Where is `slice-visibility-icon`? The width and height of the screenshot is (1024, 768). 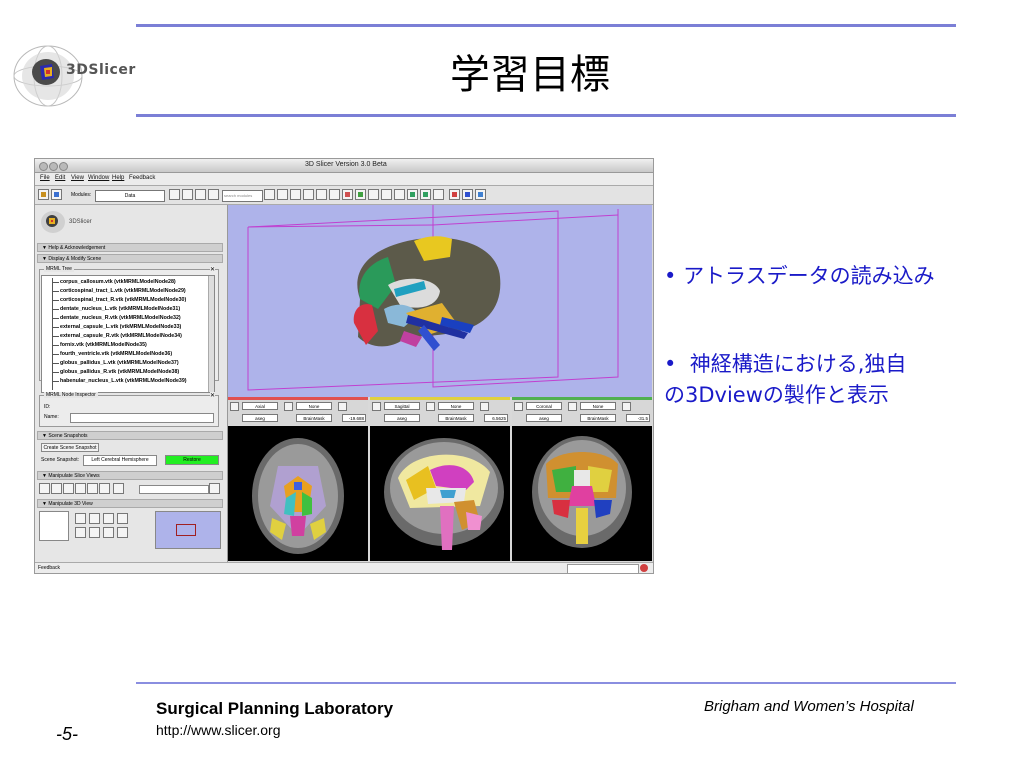 slice-visibility-icon is located at coordinates (68, 488).